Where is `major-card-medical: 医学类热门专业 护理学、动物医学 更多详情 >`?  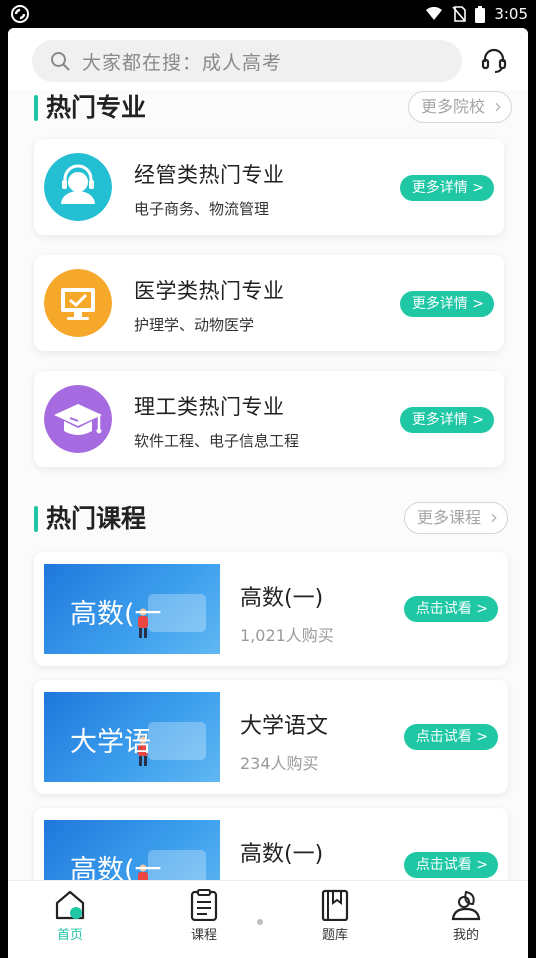
major-card-medical: 医学类热门专业 护理学、动物医学 更多详情 > is located at coordinates (269, 303).